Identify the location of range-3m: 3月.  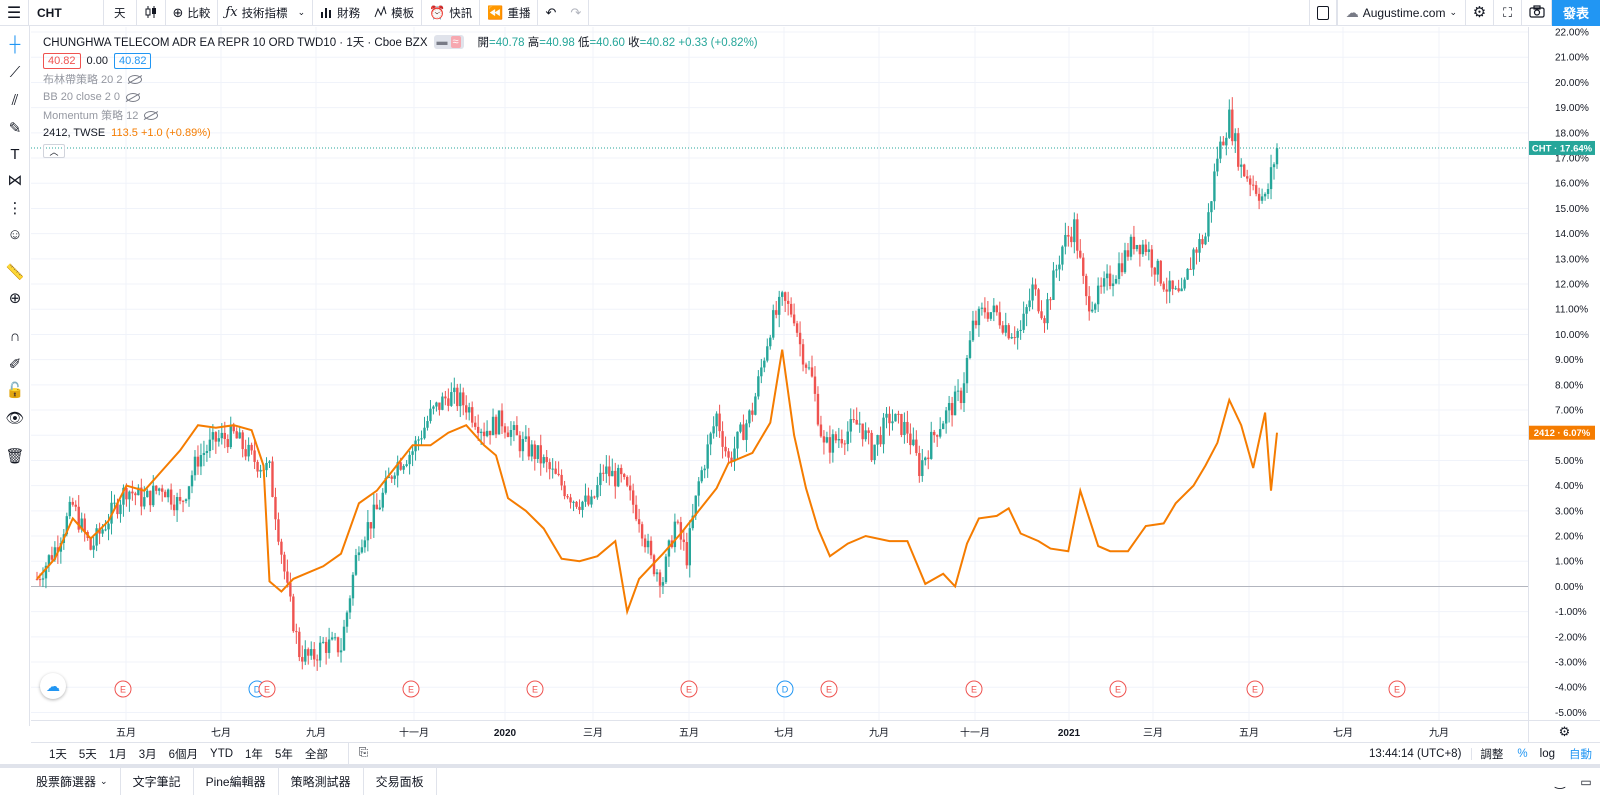
(148, 754).